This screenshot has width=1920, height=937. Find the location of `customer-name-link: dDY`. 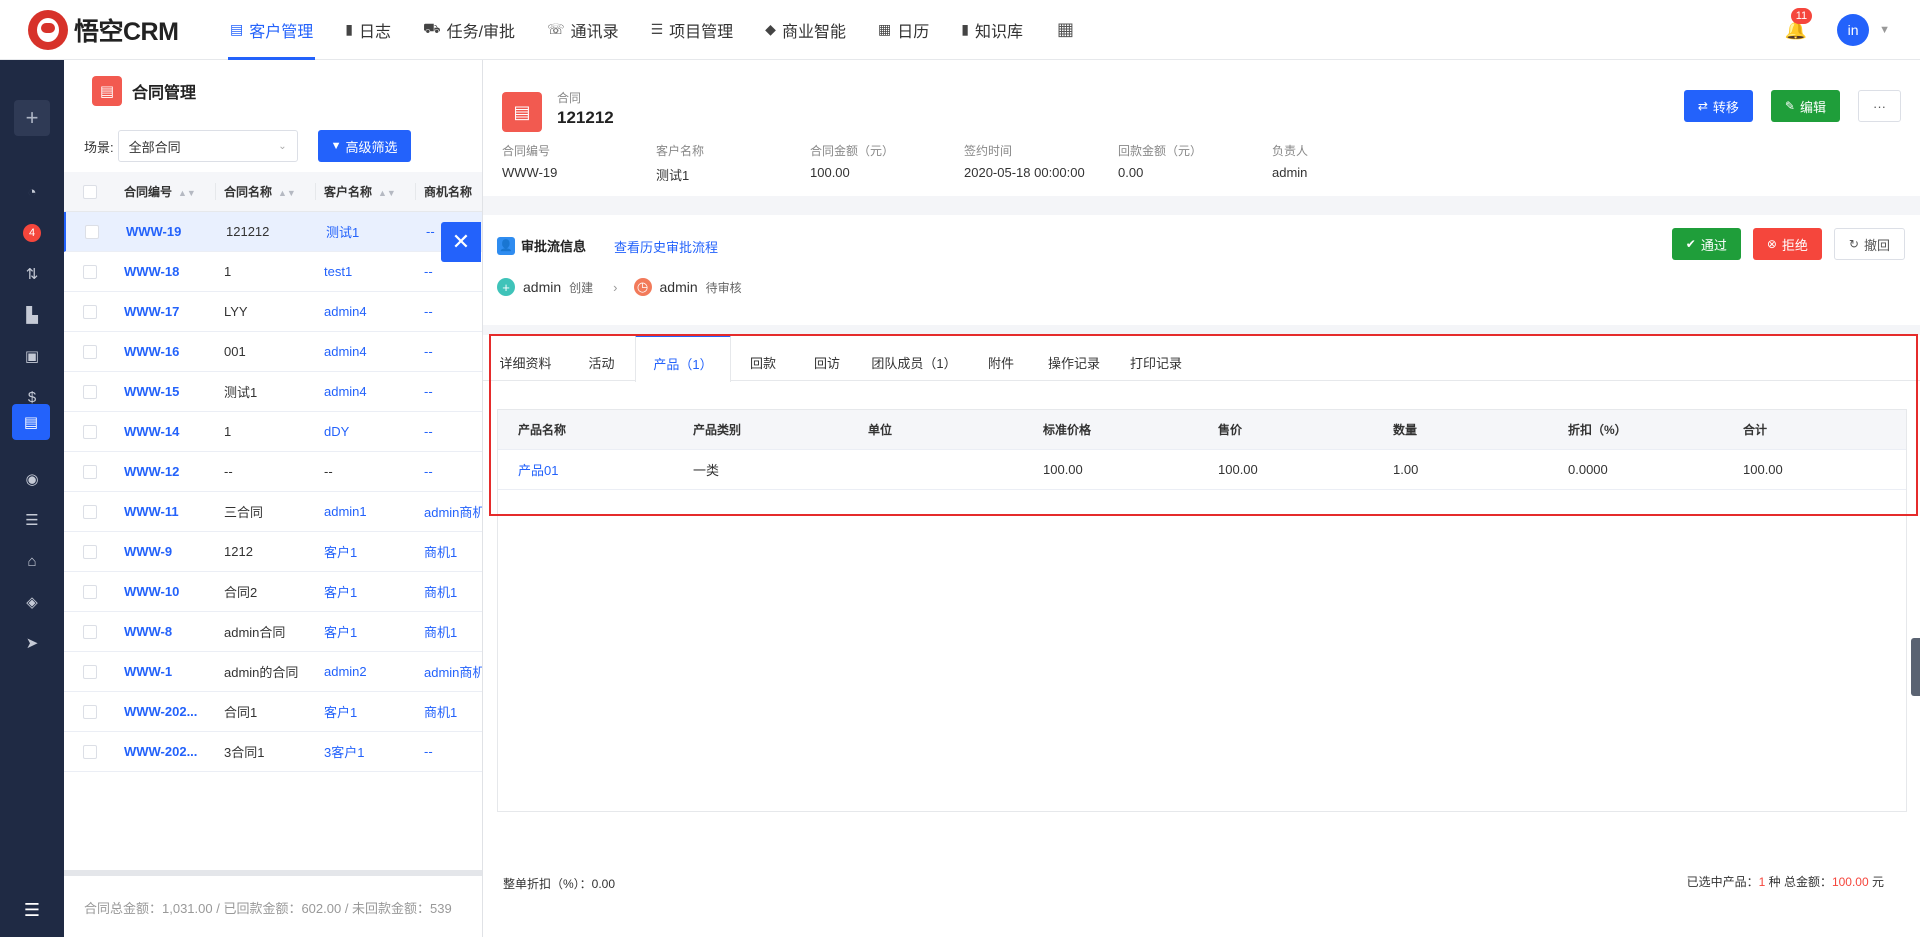

customer-name-link: dDY is located at coordinates (366, 431).